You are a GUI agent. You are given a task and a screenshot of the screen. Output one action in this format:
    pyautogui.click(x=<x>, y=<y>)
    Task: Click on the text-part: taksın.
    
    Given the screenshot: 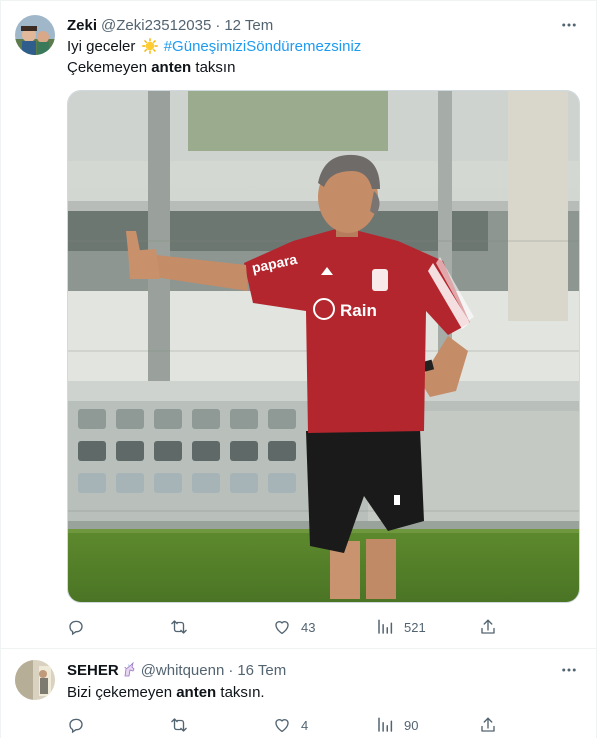 What is the action you would take?
    pyautogui.click(x=240, y=692)
    